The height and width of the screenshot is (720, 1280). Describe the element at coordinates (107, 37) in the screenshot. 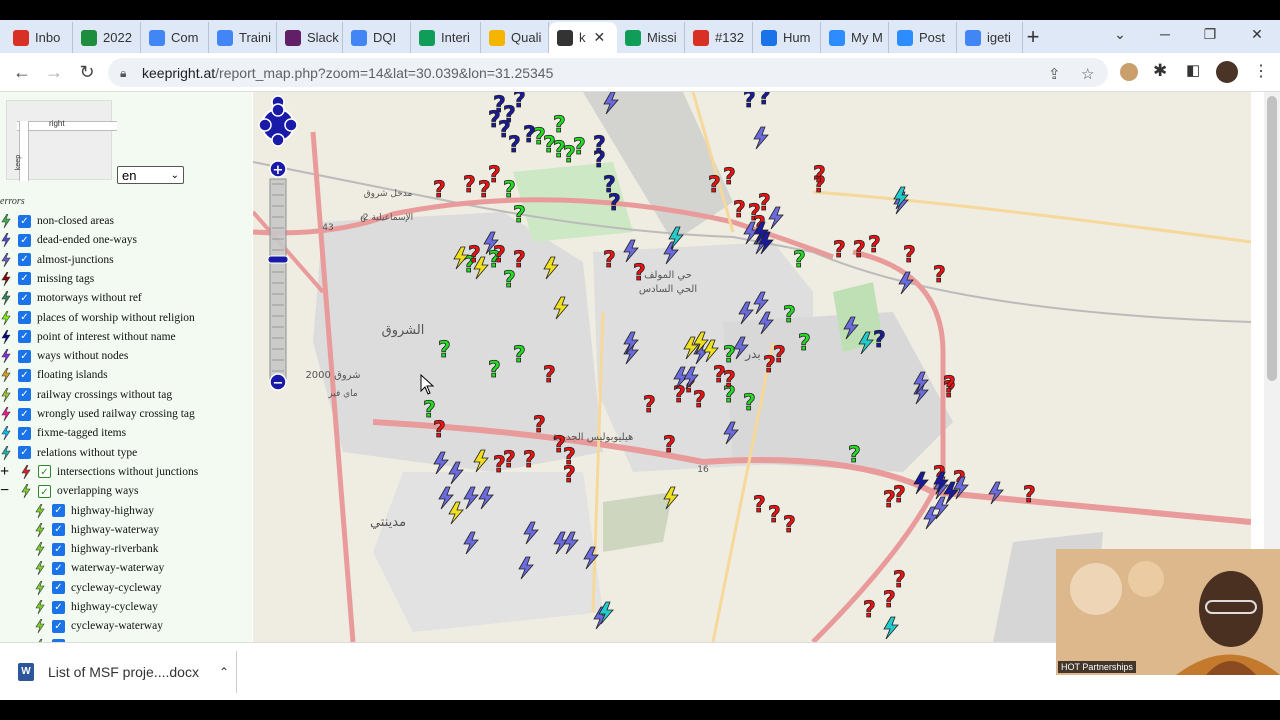

I see `tab-2: 2022` at that location.